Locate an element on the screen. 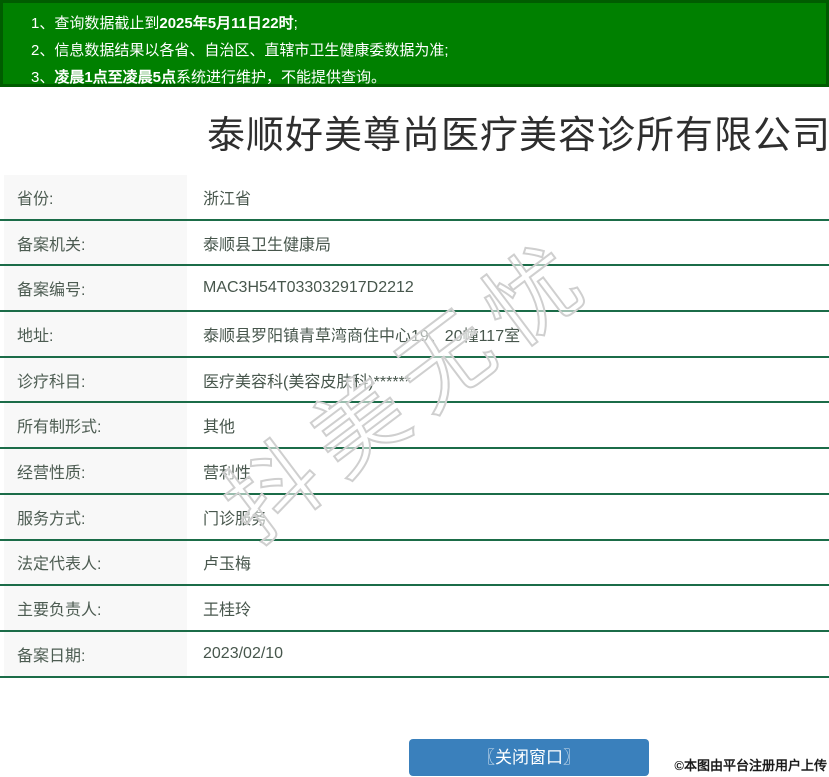  row-value: MAC3H54T033032917D2212 is located at coordinates (308, 288).